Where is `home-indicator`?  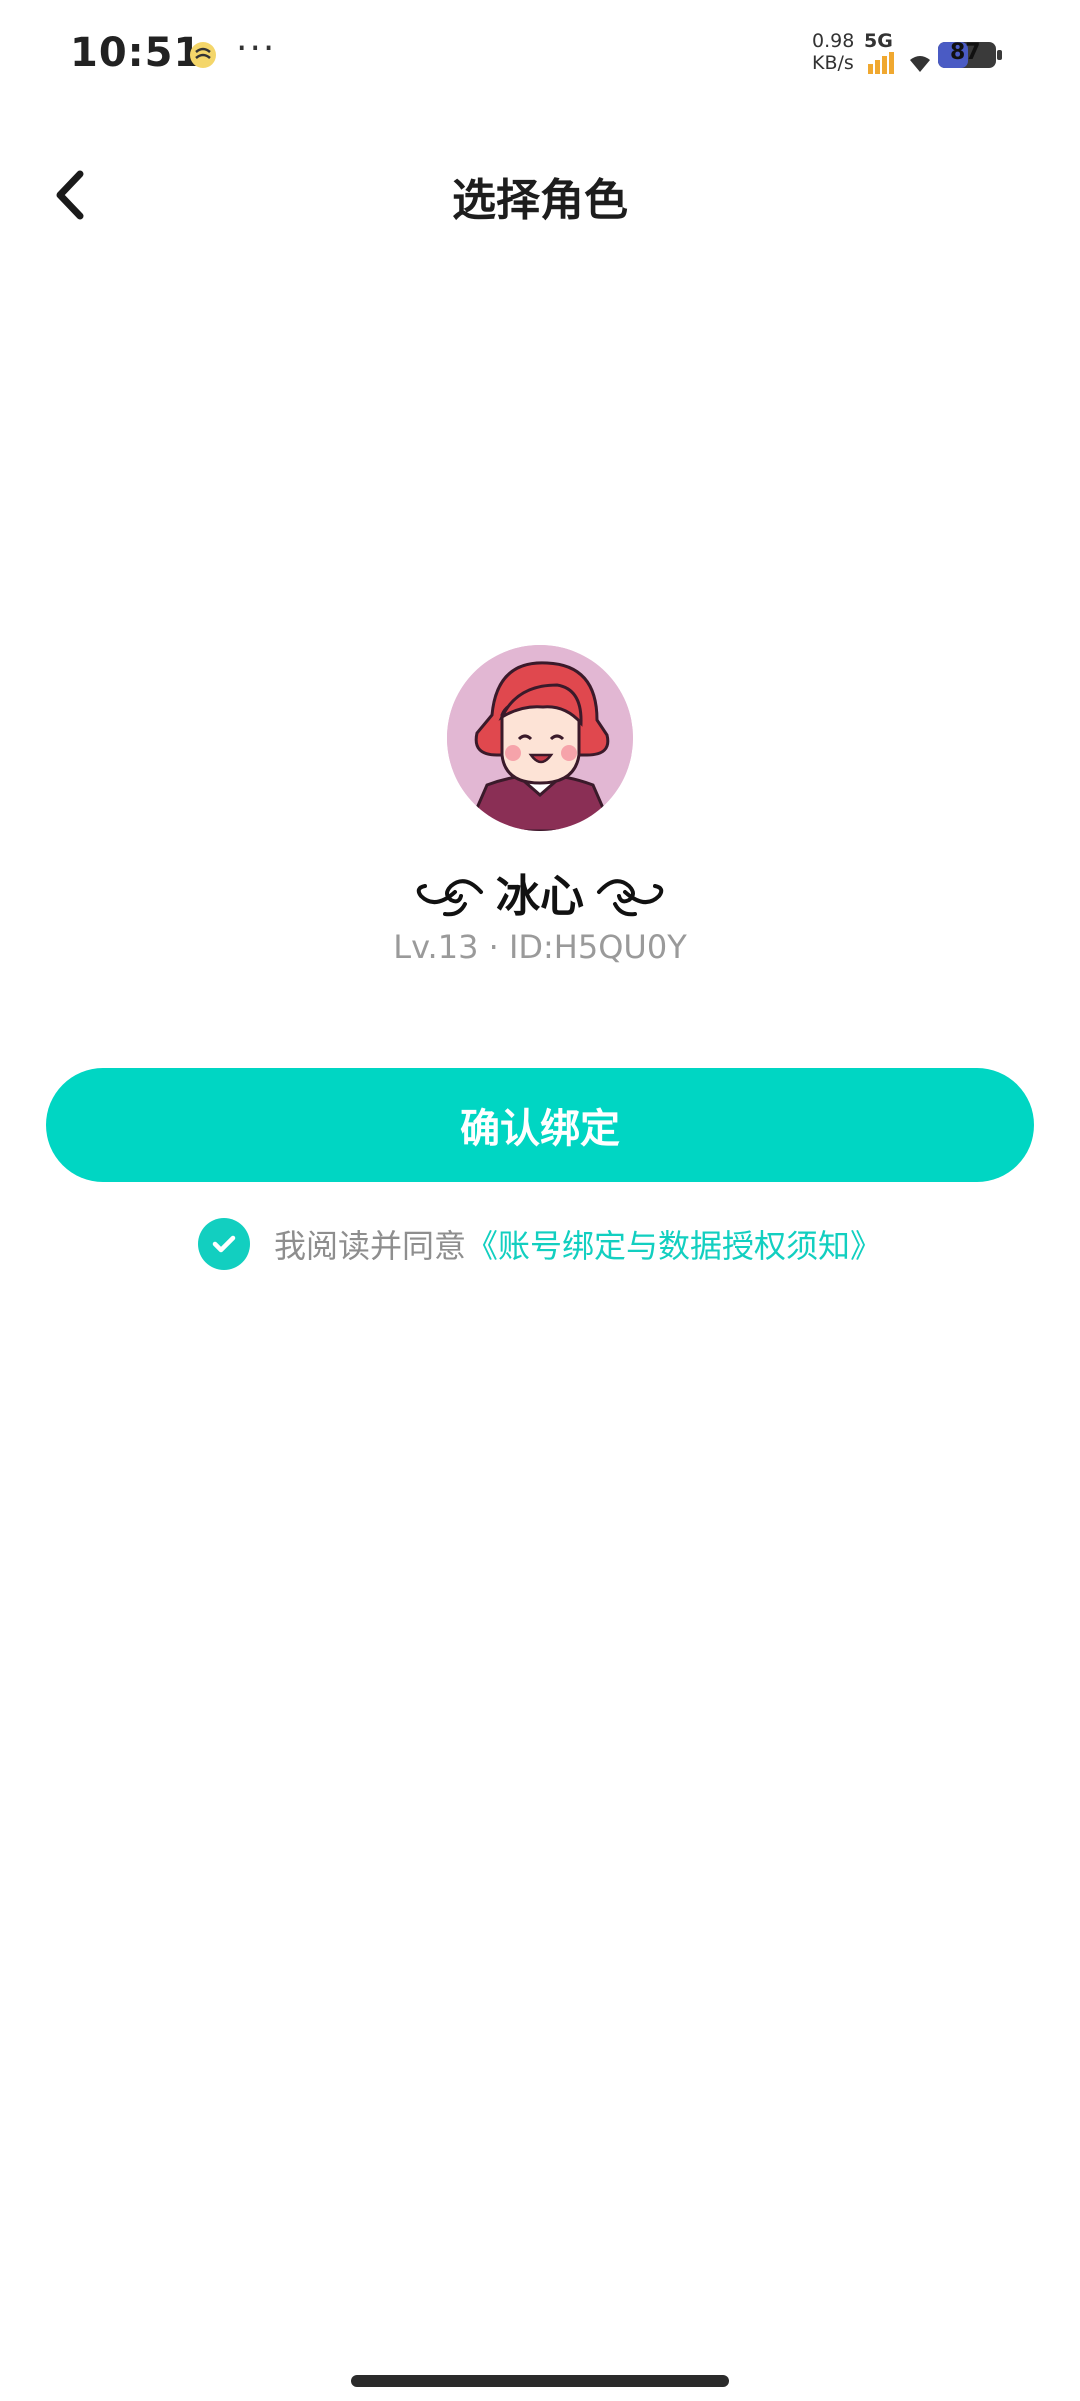
home-indicator is located at coordinates (540, 2381).